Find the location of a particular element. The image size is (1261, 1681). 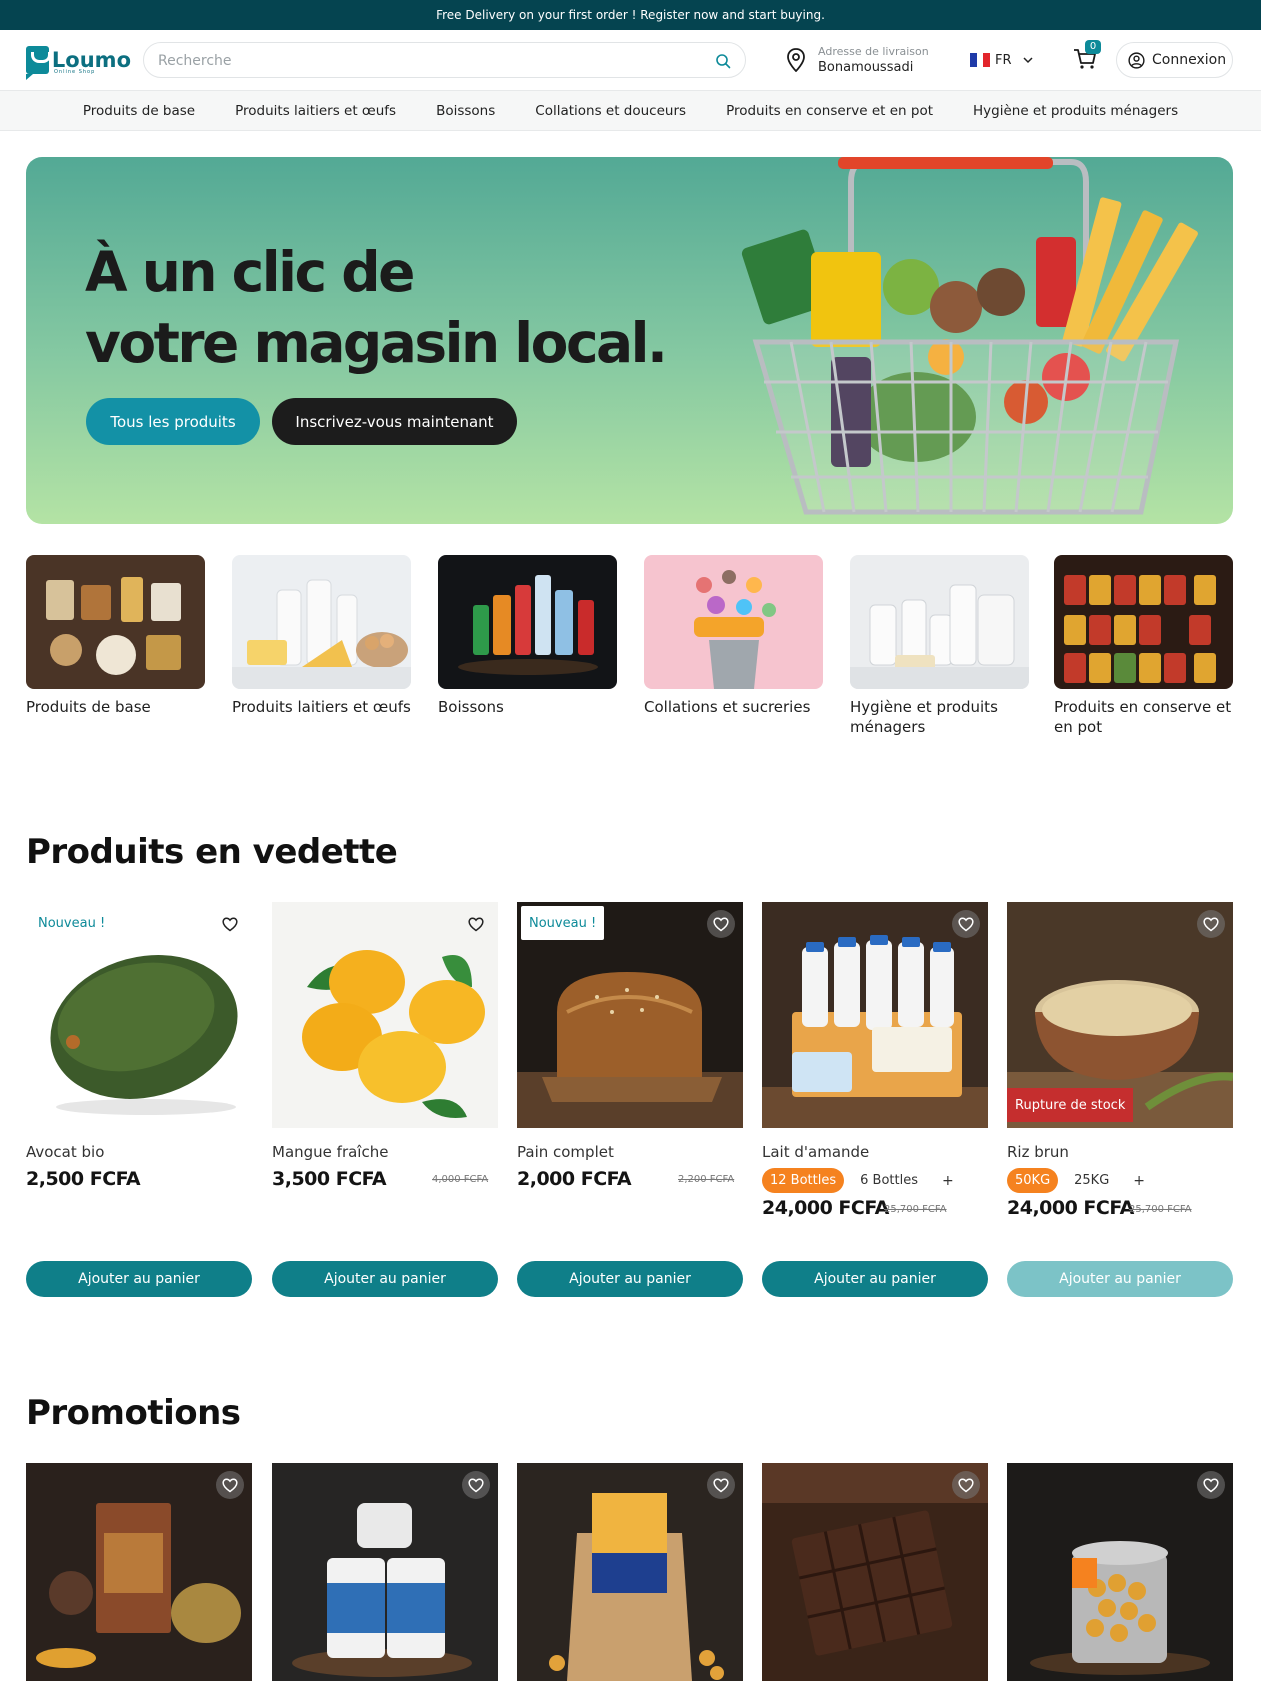

category-card-produits-de-base: Produits de base is located at coordinates (115, 636).